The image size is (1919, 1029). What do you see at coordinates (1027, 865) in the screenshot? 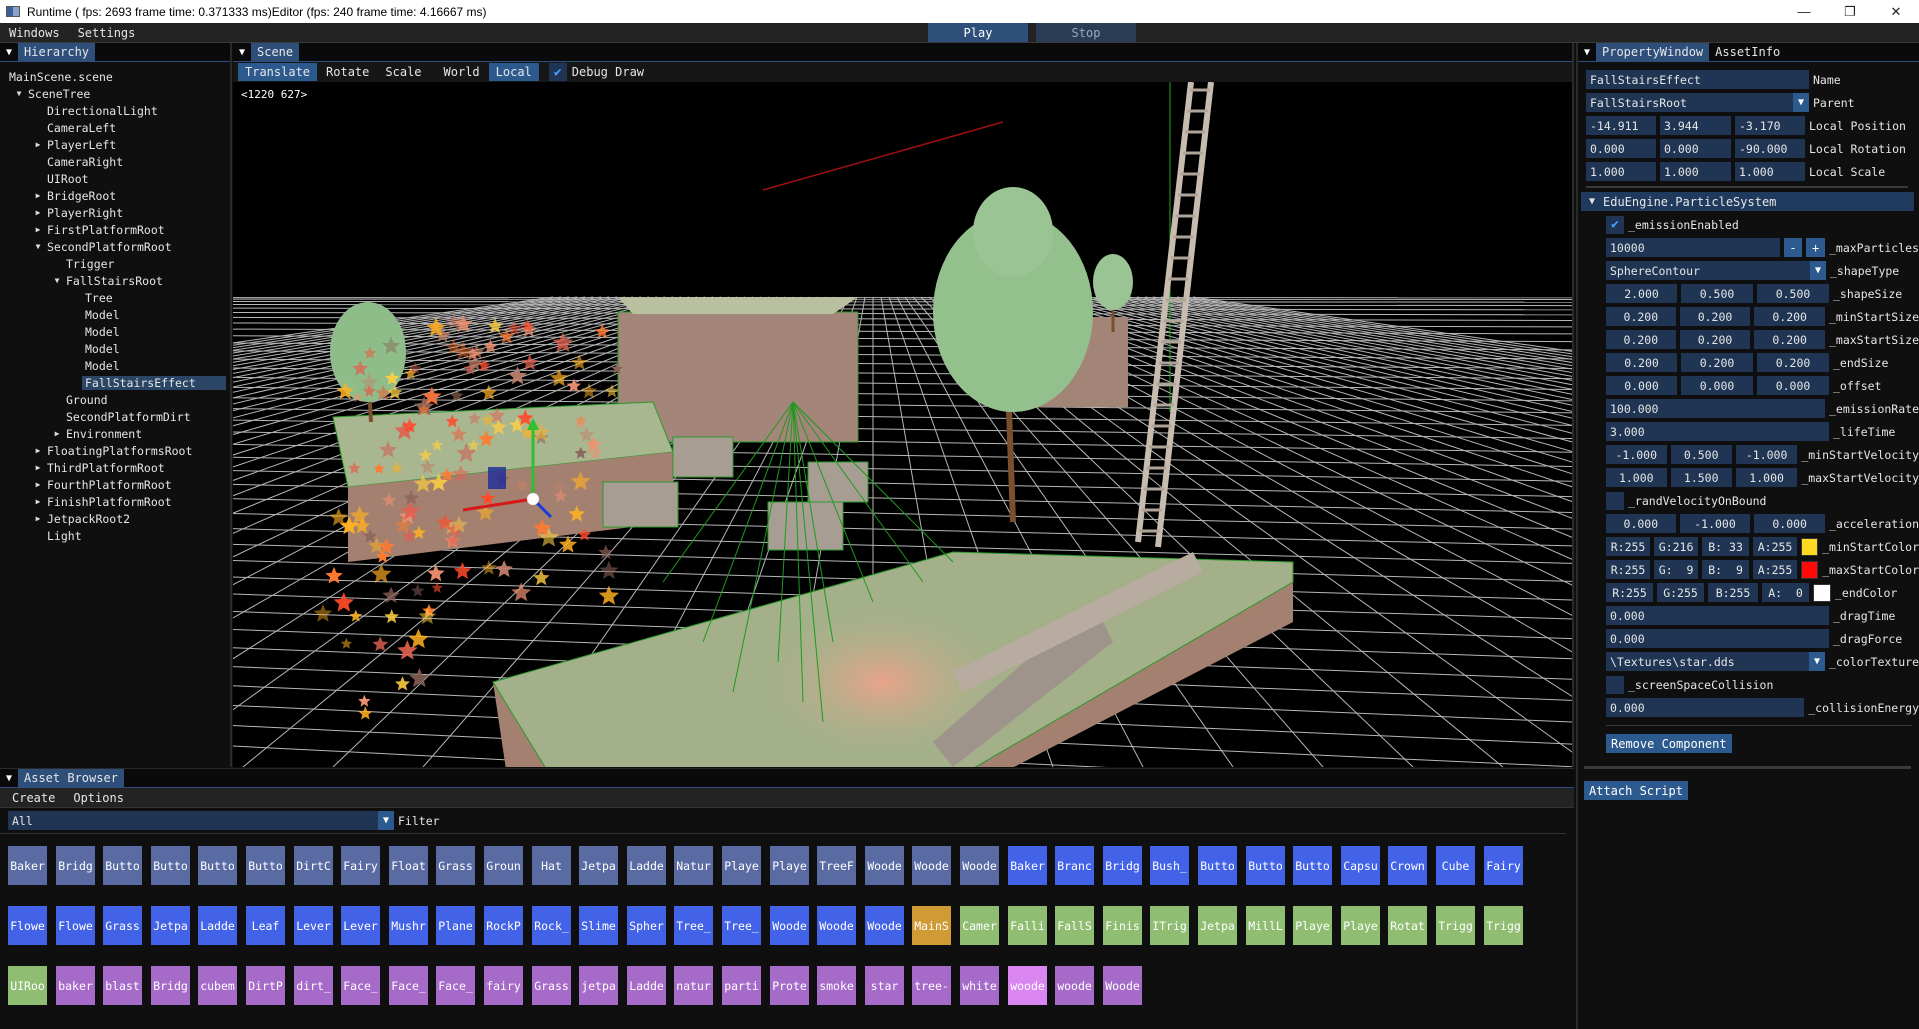
I see `asset-tile-texture: Baker` at bounding box center [1027, 865].